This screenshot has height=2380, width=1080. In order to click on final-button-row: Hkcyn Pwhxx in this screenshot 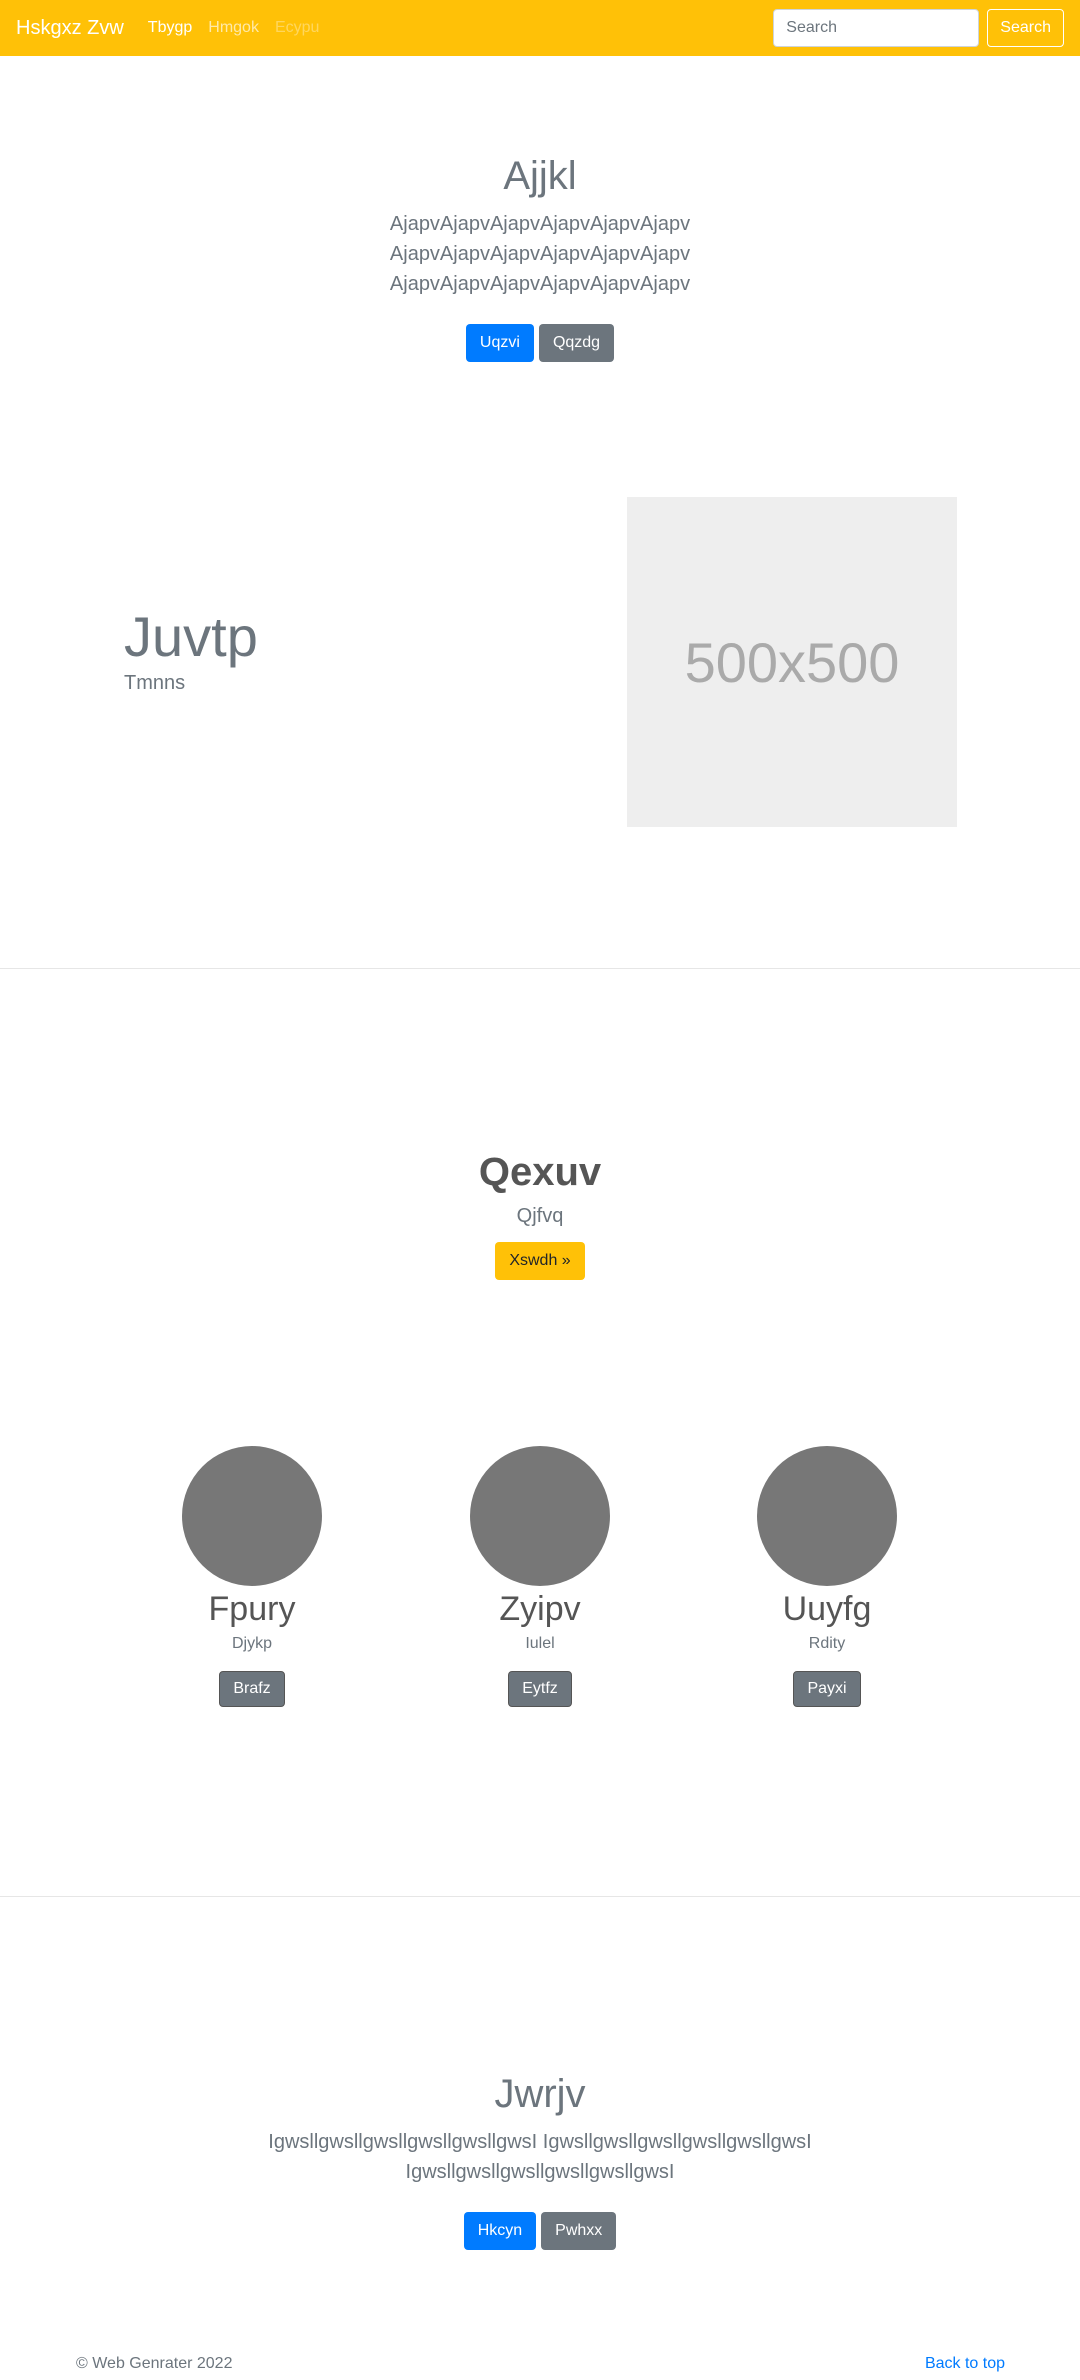, I will do `click(540, 2231)`.